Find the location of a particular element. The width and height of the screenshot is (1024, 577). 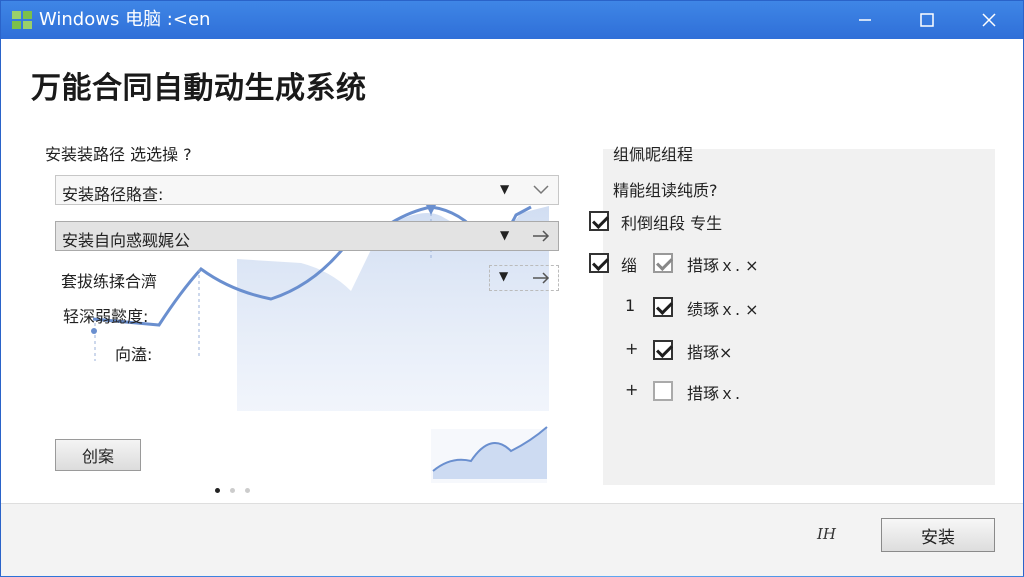

window-title: Windows 电脑 :<en is located at coordinates (125, 19).